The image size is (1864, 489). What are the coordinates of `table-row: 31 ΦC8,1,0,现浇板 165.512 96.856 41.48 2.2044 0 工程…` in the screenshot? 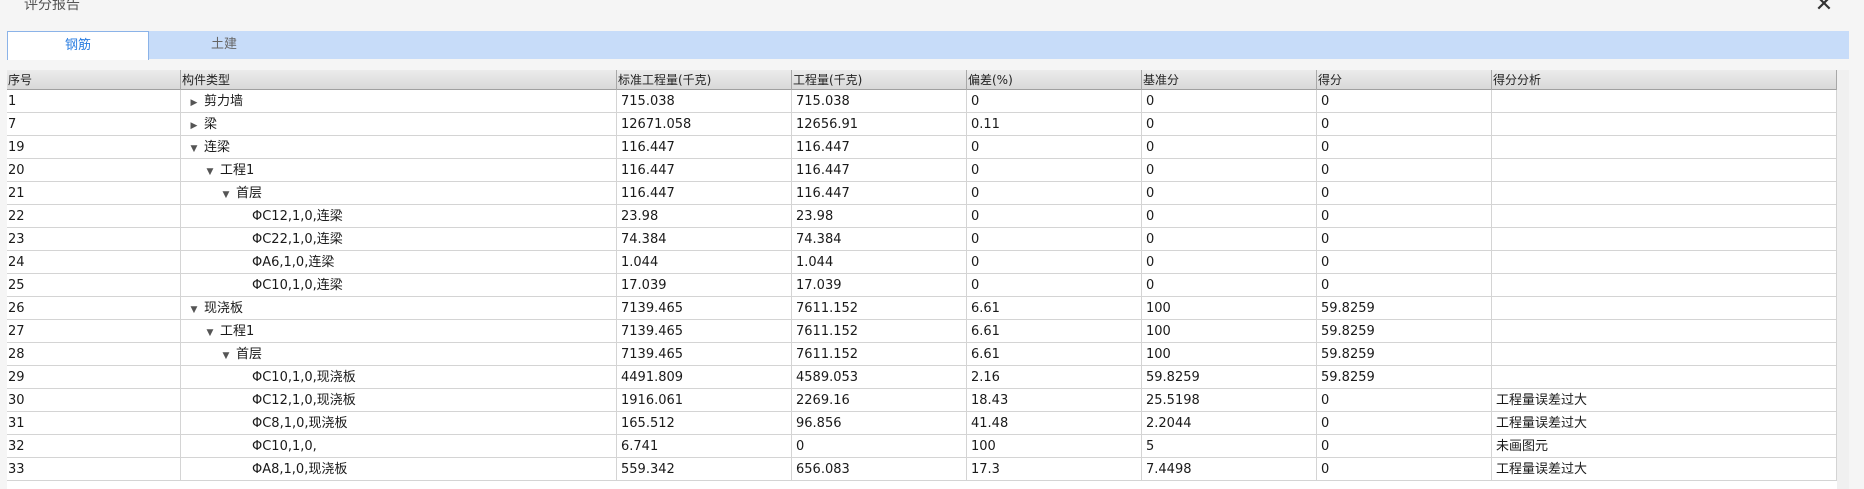 It's located at (922, 423).